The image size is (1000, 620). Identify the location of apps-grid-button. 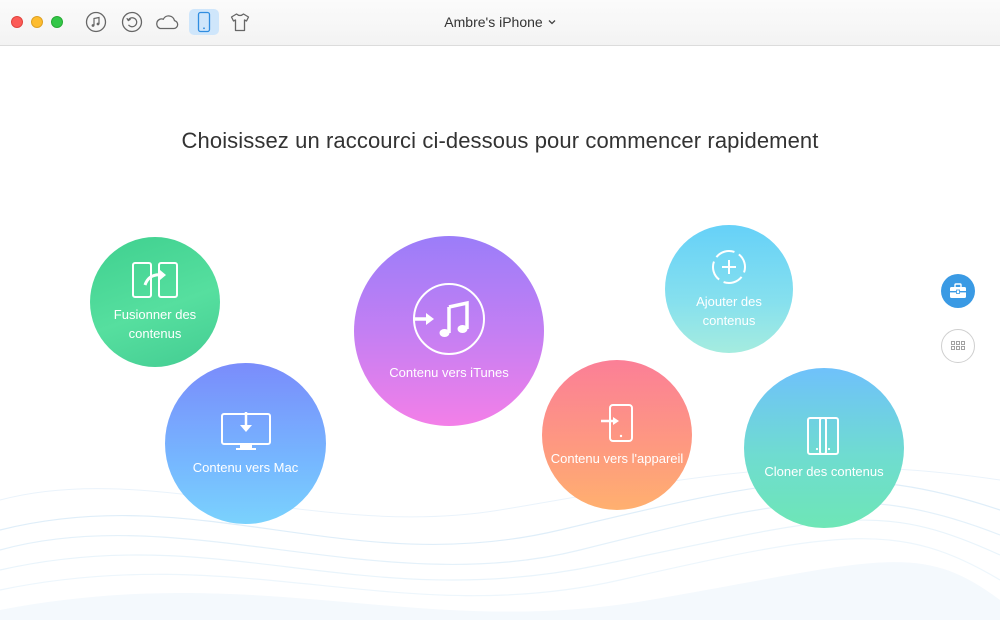
(958, 346).